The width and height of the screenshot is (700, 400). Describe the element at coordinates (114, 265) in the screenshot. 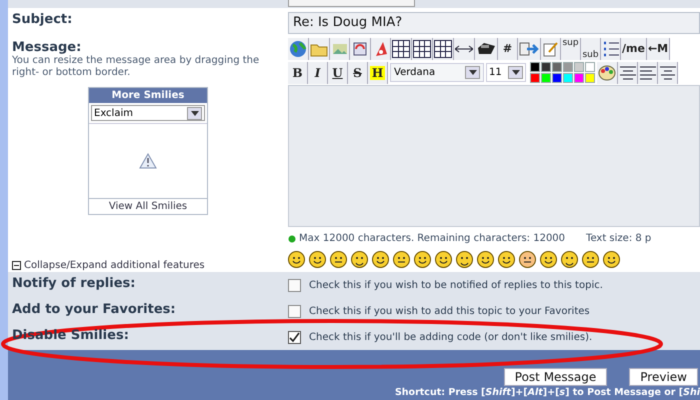

I see `collapse-link: Collapse/Expand additional features` at that location.